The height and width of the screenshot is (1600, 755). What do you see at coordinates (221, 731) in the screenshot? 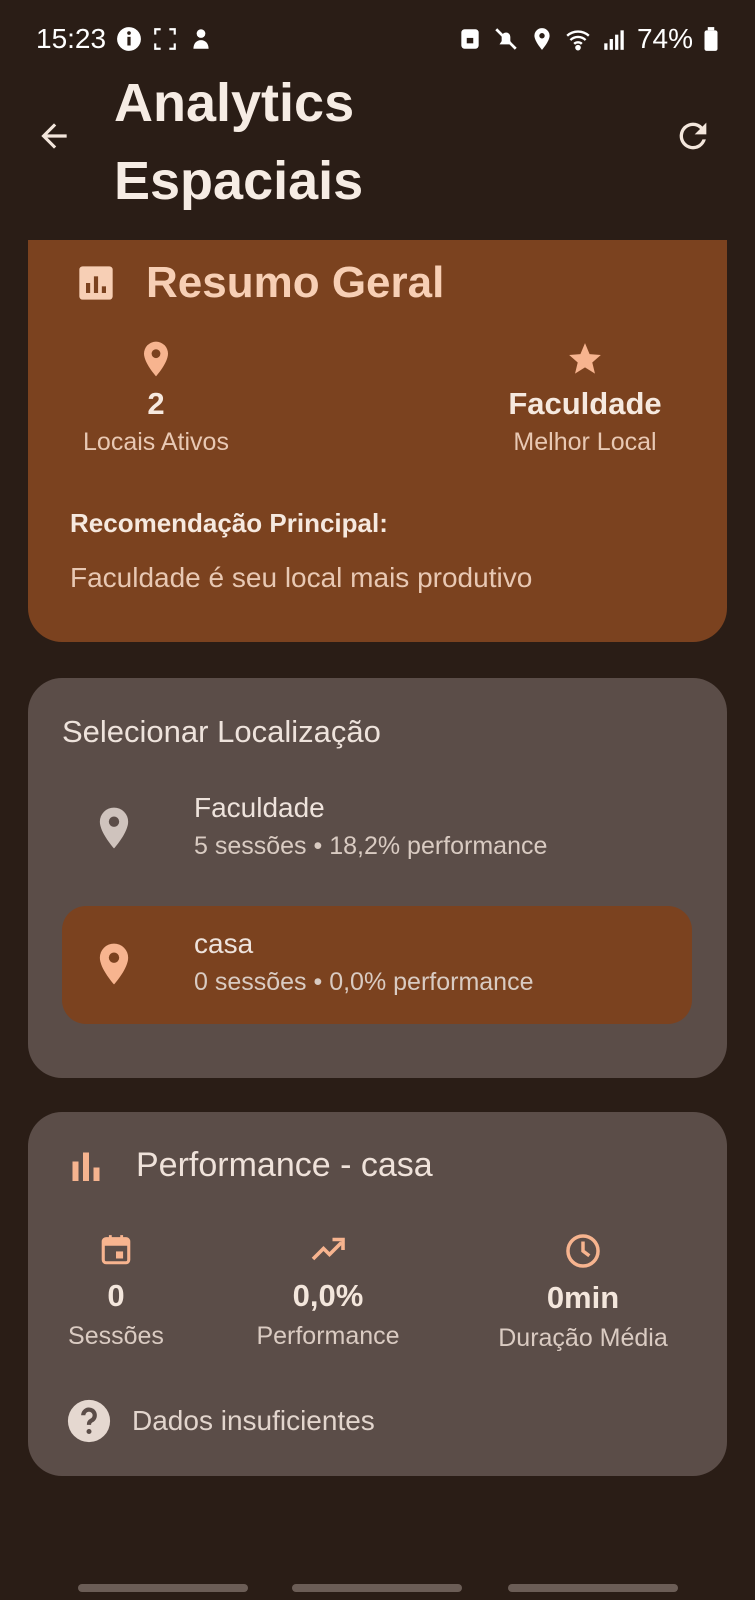
I see `location-selector-title: Selecionar Localização` at bounding box center [221, 731].